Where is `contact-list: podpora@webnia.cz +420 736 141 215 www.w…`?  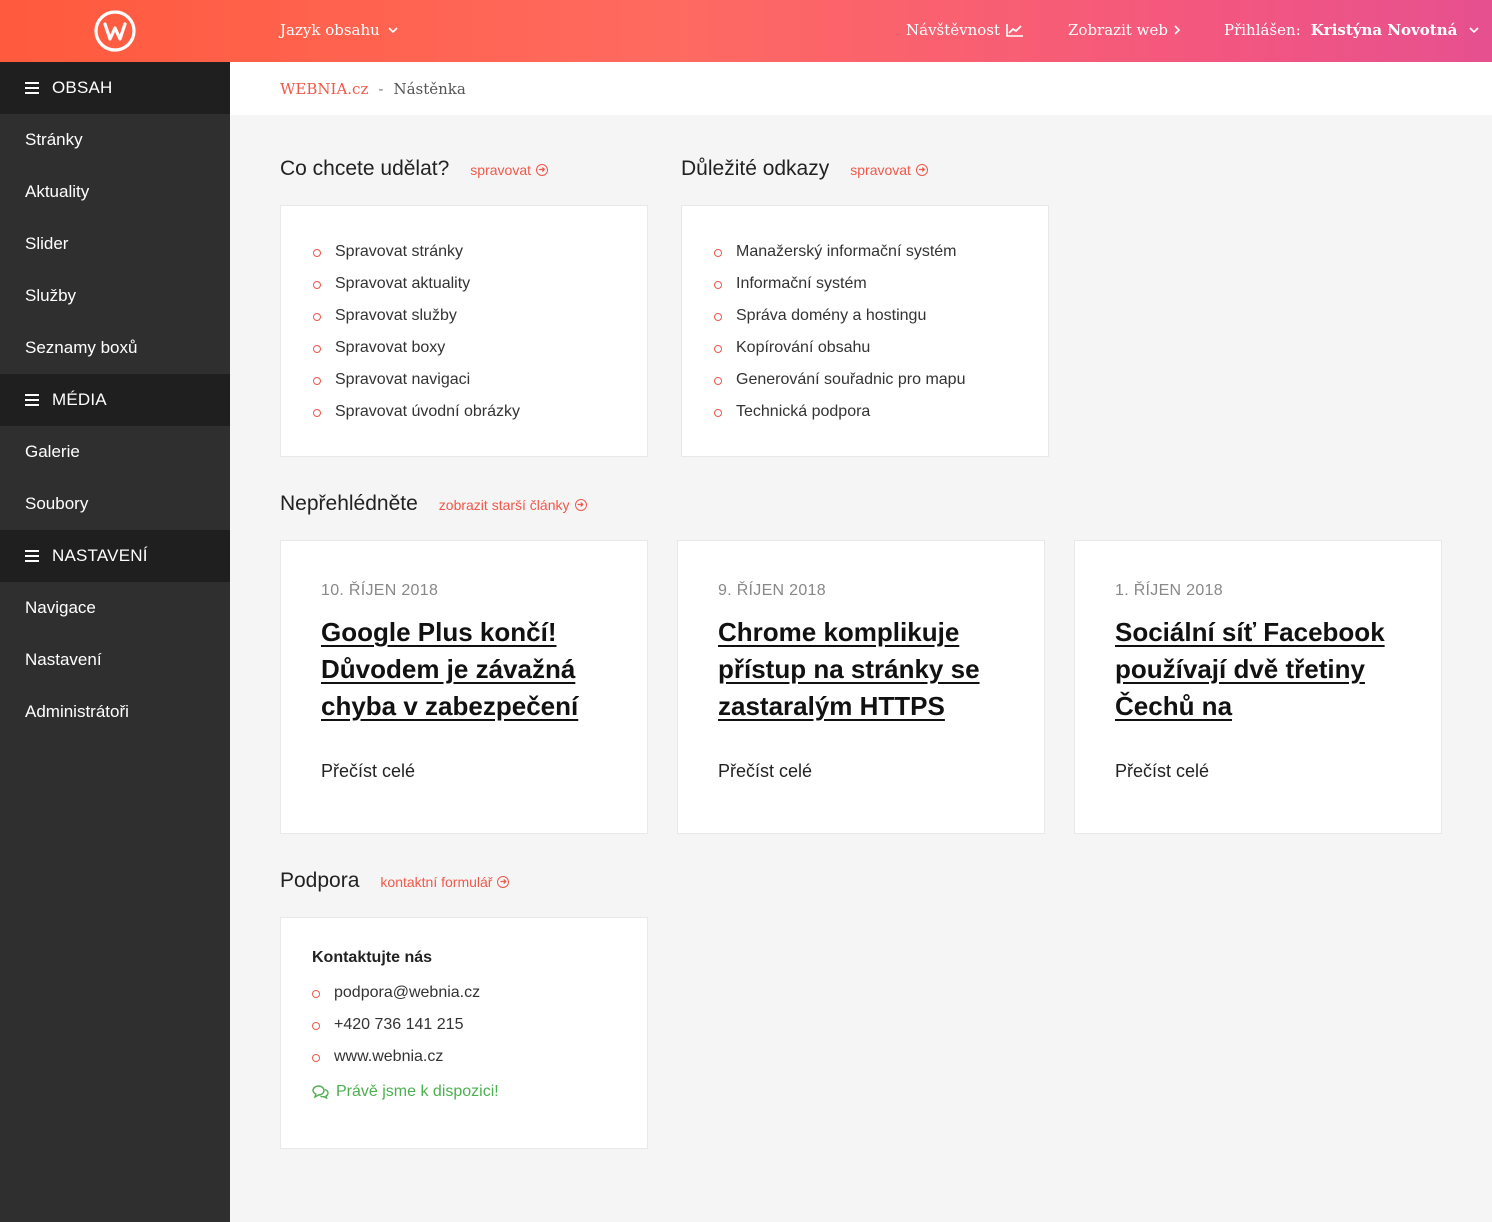
contact-list: podpora@webnia.cz +420 736 141 215 www.w… is located at coordinates (479, 1025).